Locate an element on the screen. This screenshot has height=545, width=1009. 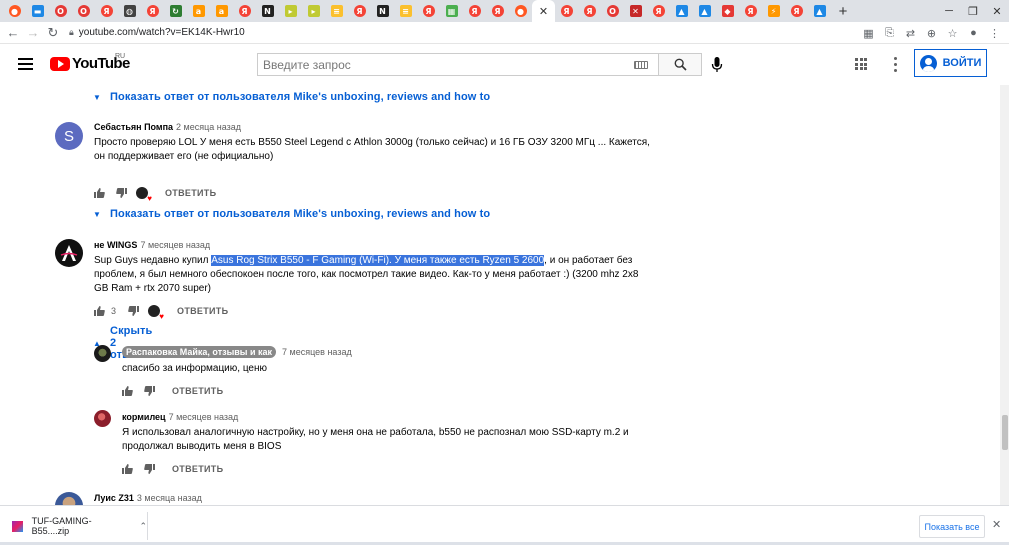
keyboard-icon is located at coordinates (641, 64).